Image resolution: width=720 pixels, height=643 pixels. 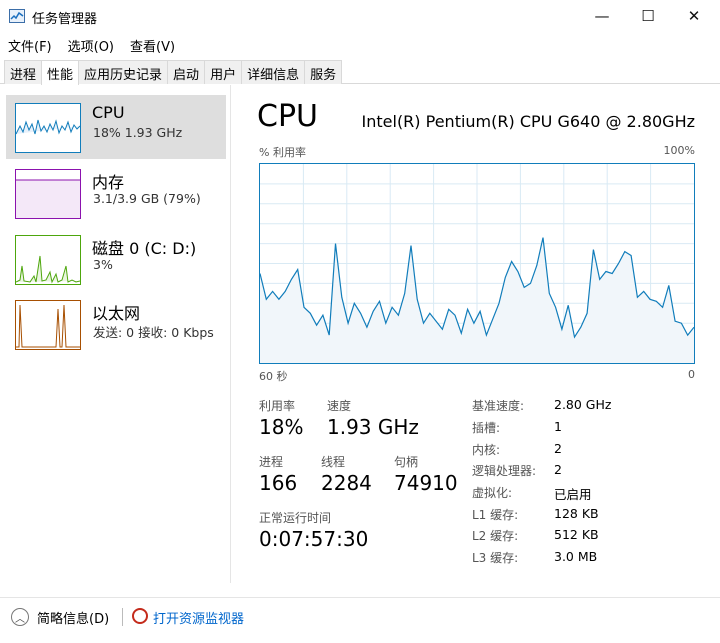 I want to click on spec-value: 1, so click(x=558, y=426).